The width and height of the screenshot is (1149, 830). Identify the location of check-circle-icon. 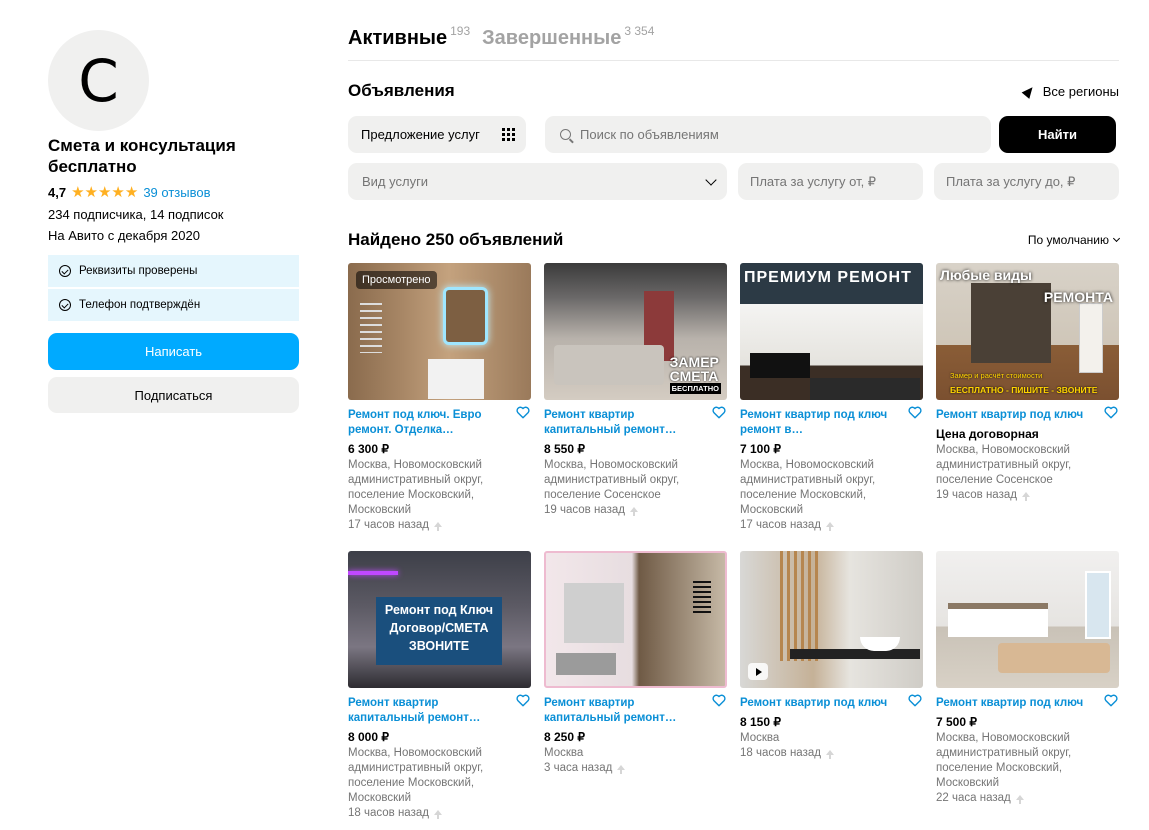
(65, 305).